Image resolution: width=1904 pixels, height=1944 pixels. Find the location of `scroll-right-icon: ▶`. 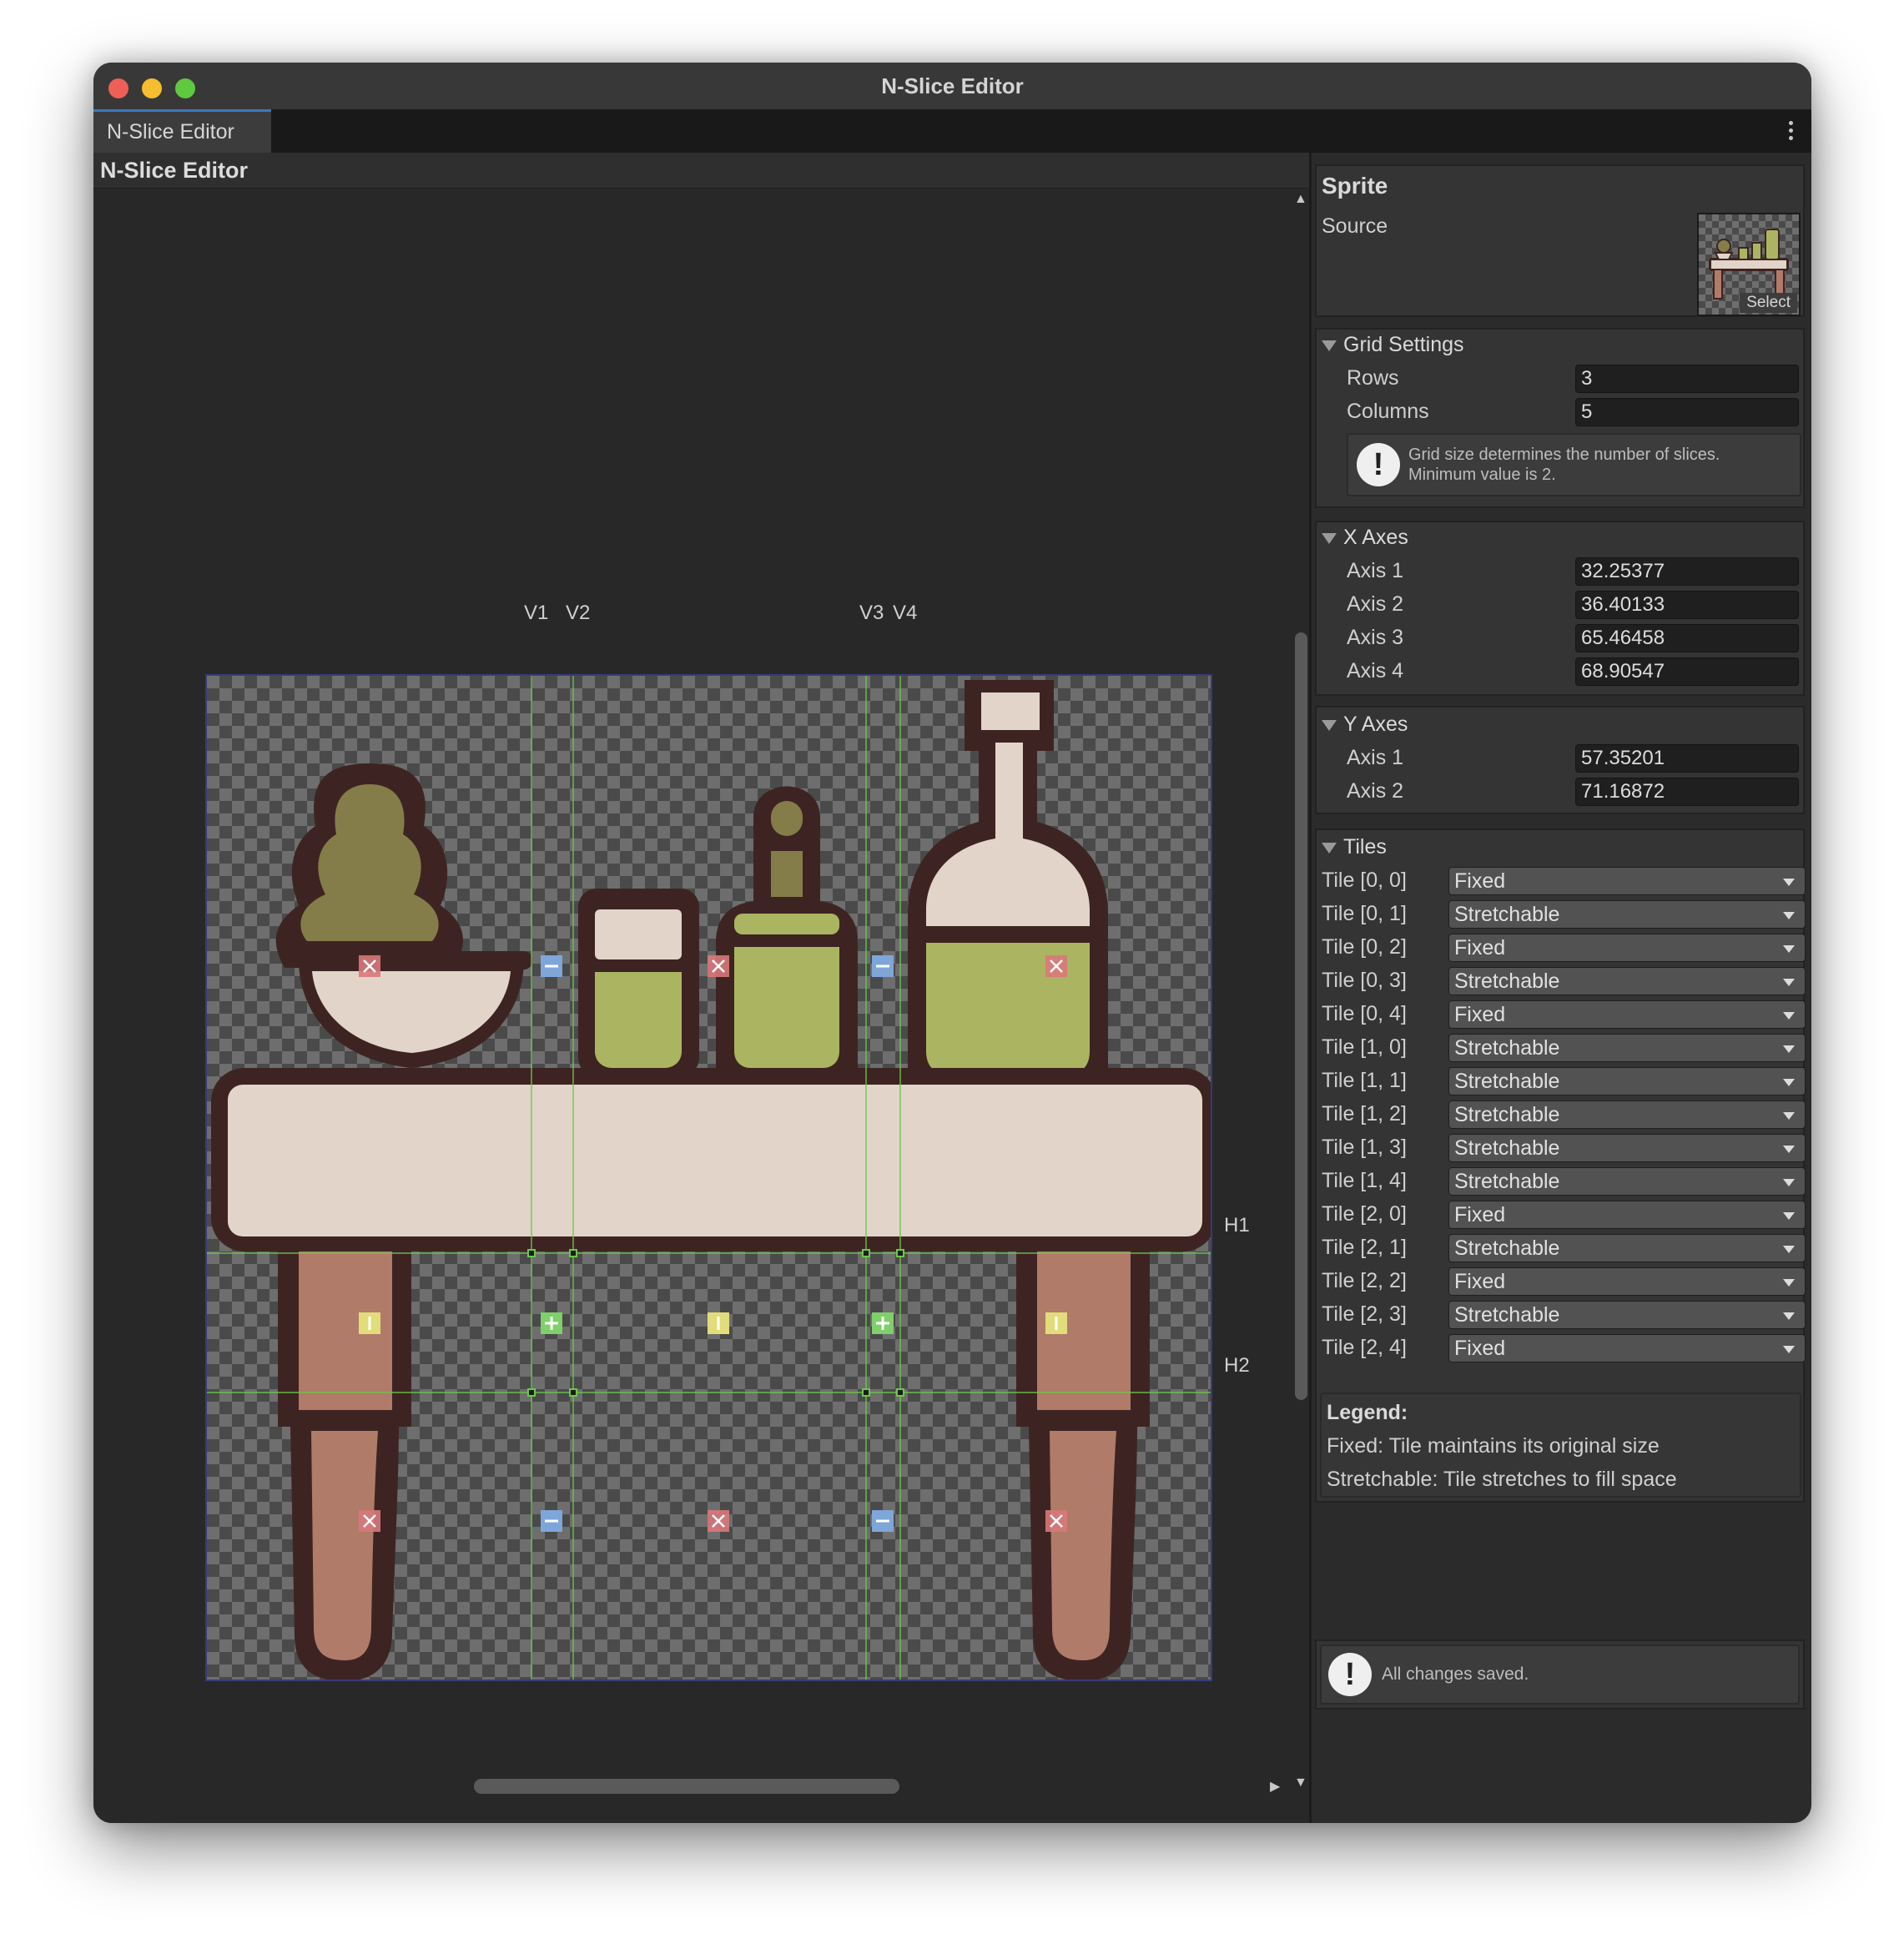

scroll-right-icon: ▶ is located at coordinates (1275, 1787).